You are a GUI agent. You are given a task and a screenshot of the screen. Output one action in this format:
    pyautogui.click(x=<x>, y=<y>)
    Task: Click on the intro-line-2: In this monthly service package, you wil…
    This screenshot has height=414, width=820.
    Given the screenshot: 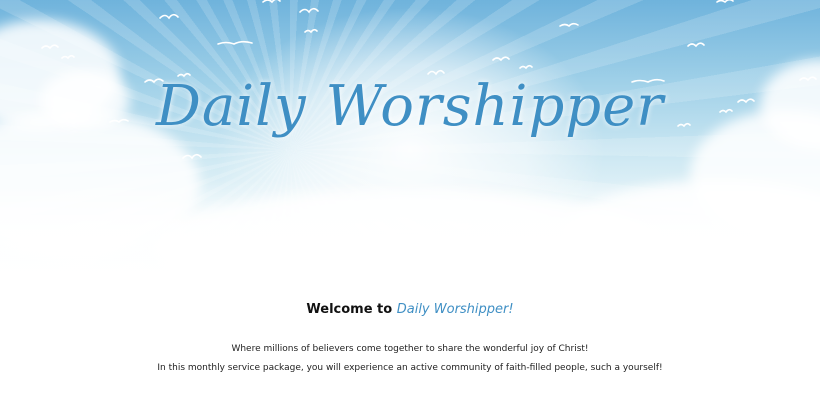 What is the action you would take?
    pyautogui.click(x=410, y=368)
    